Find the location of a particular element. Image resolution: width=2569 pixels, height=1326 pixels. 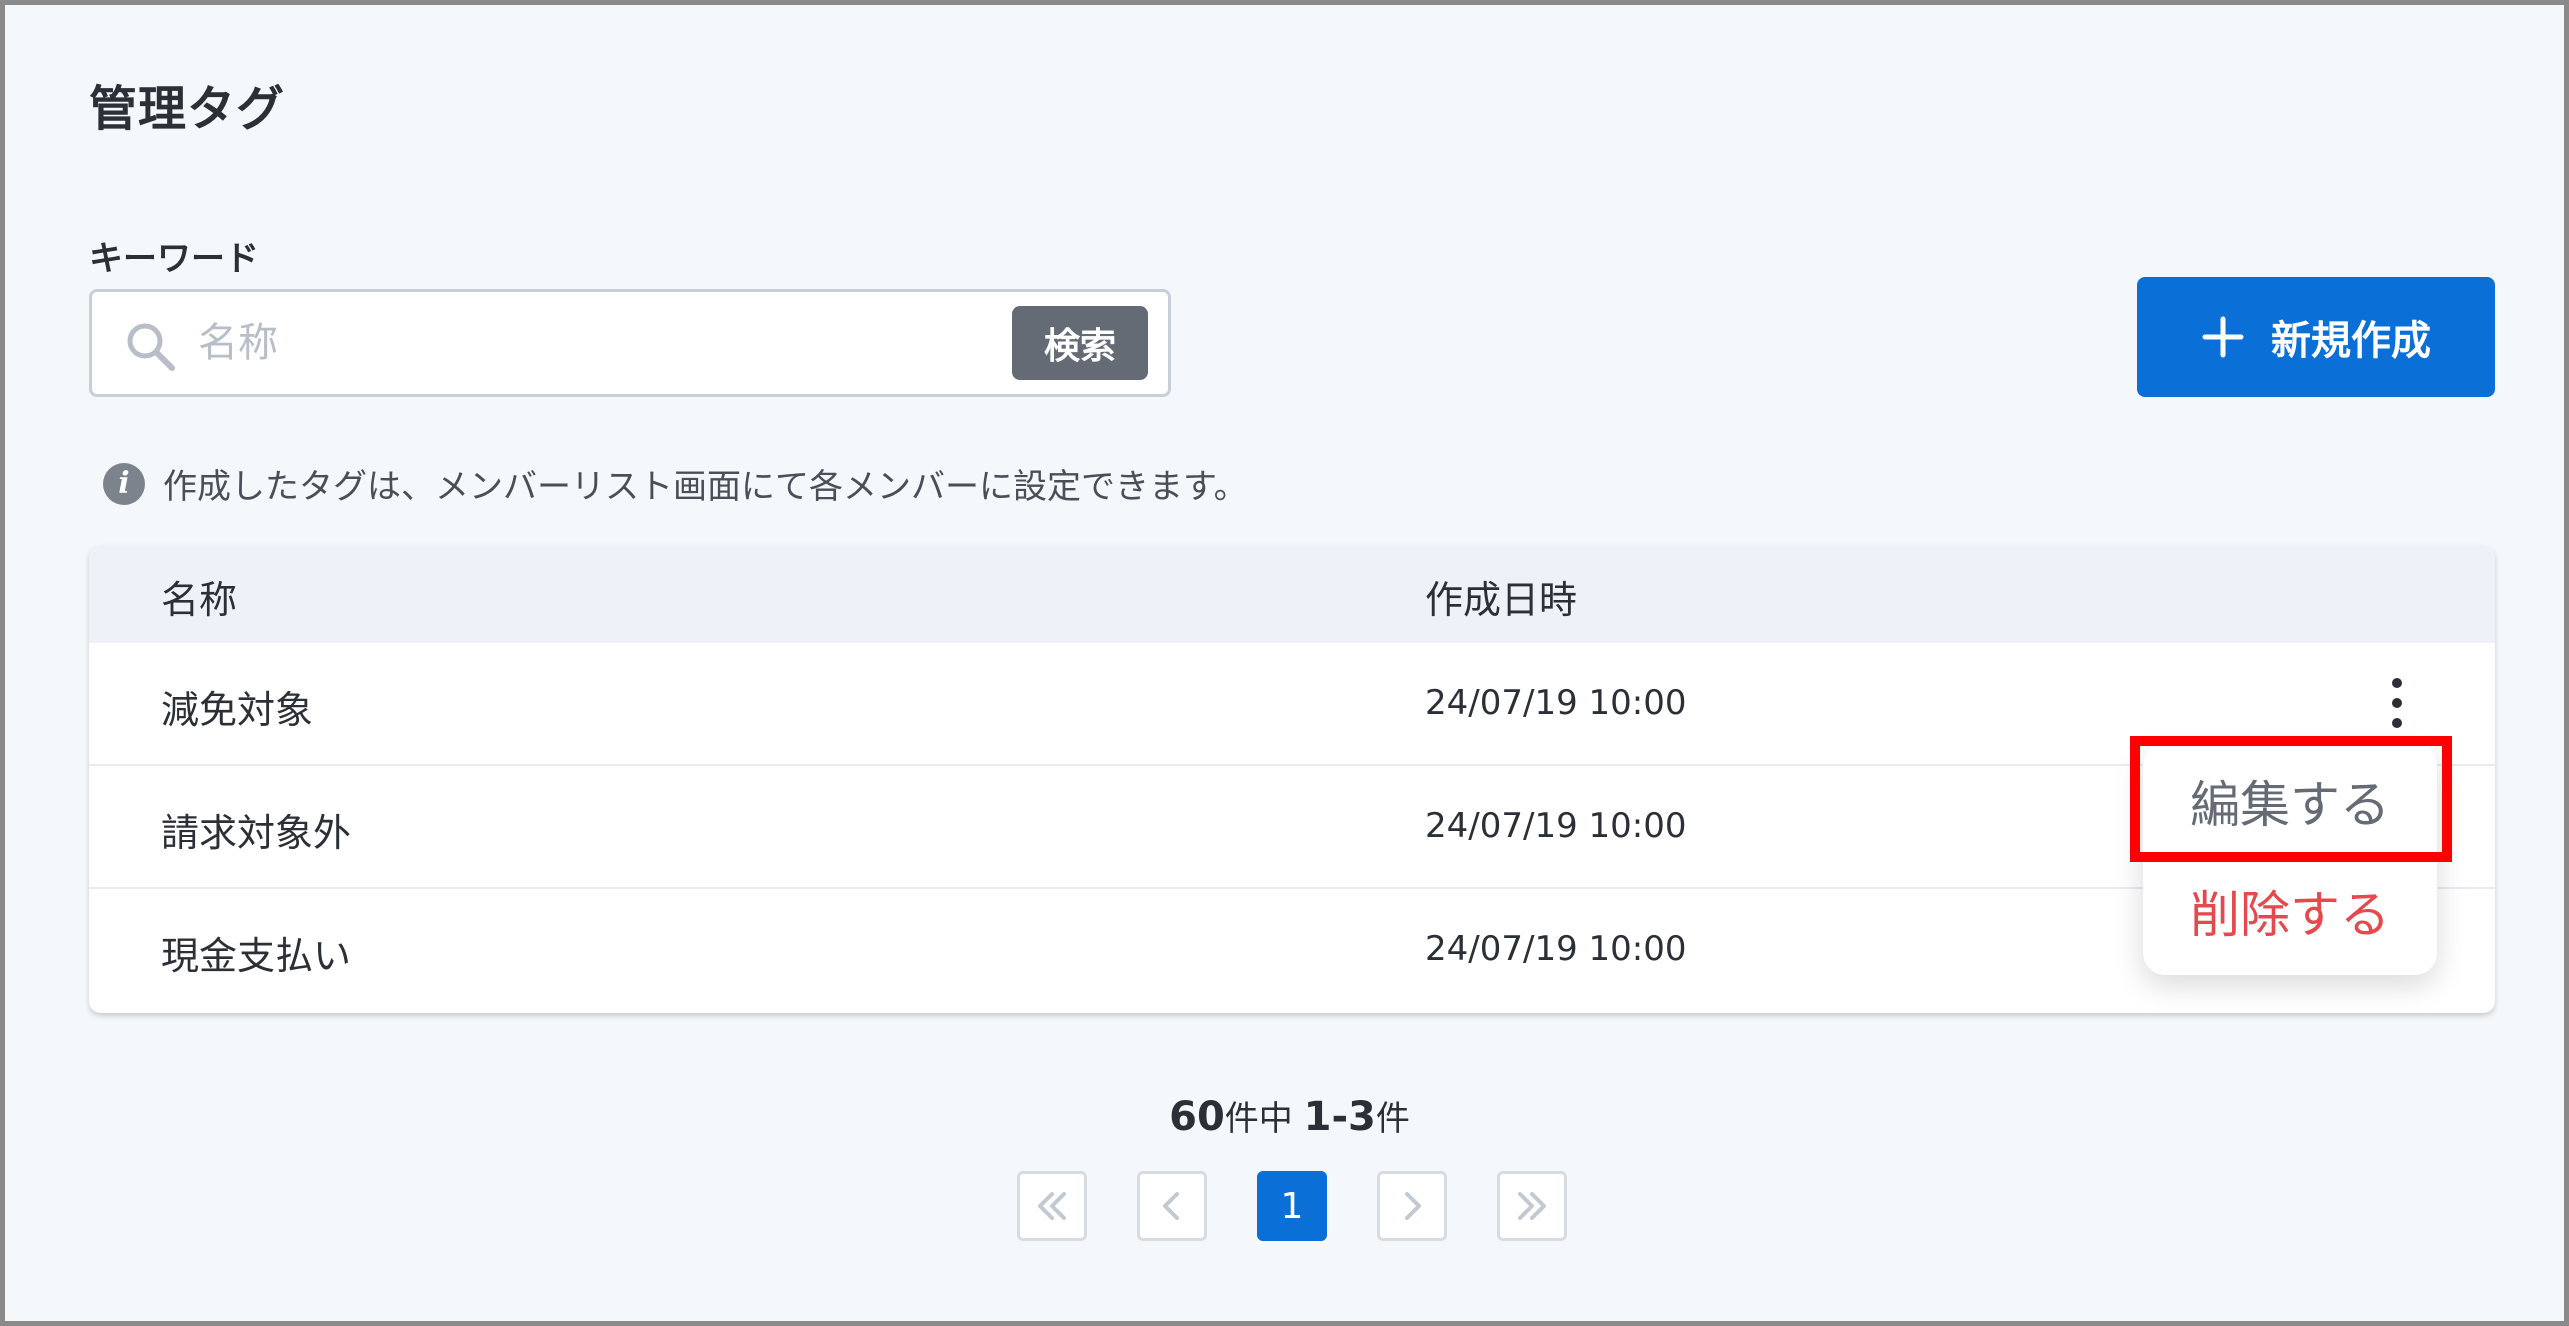

header-created-at: 作成日時 is located at coordinates (1501, 600).